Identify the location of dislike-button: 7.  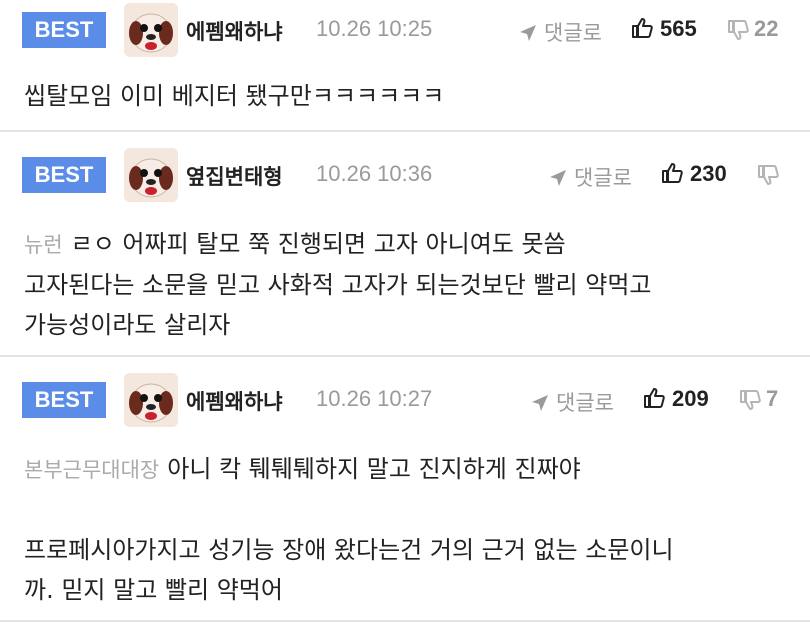
(758, 399).